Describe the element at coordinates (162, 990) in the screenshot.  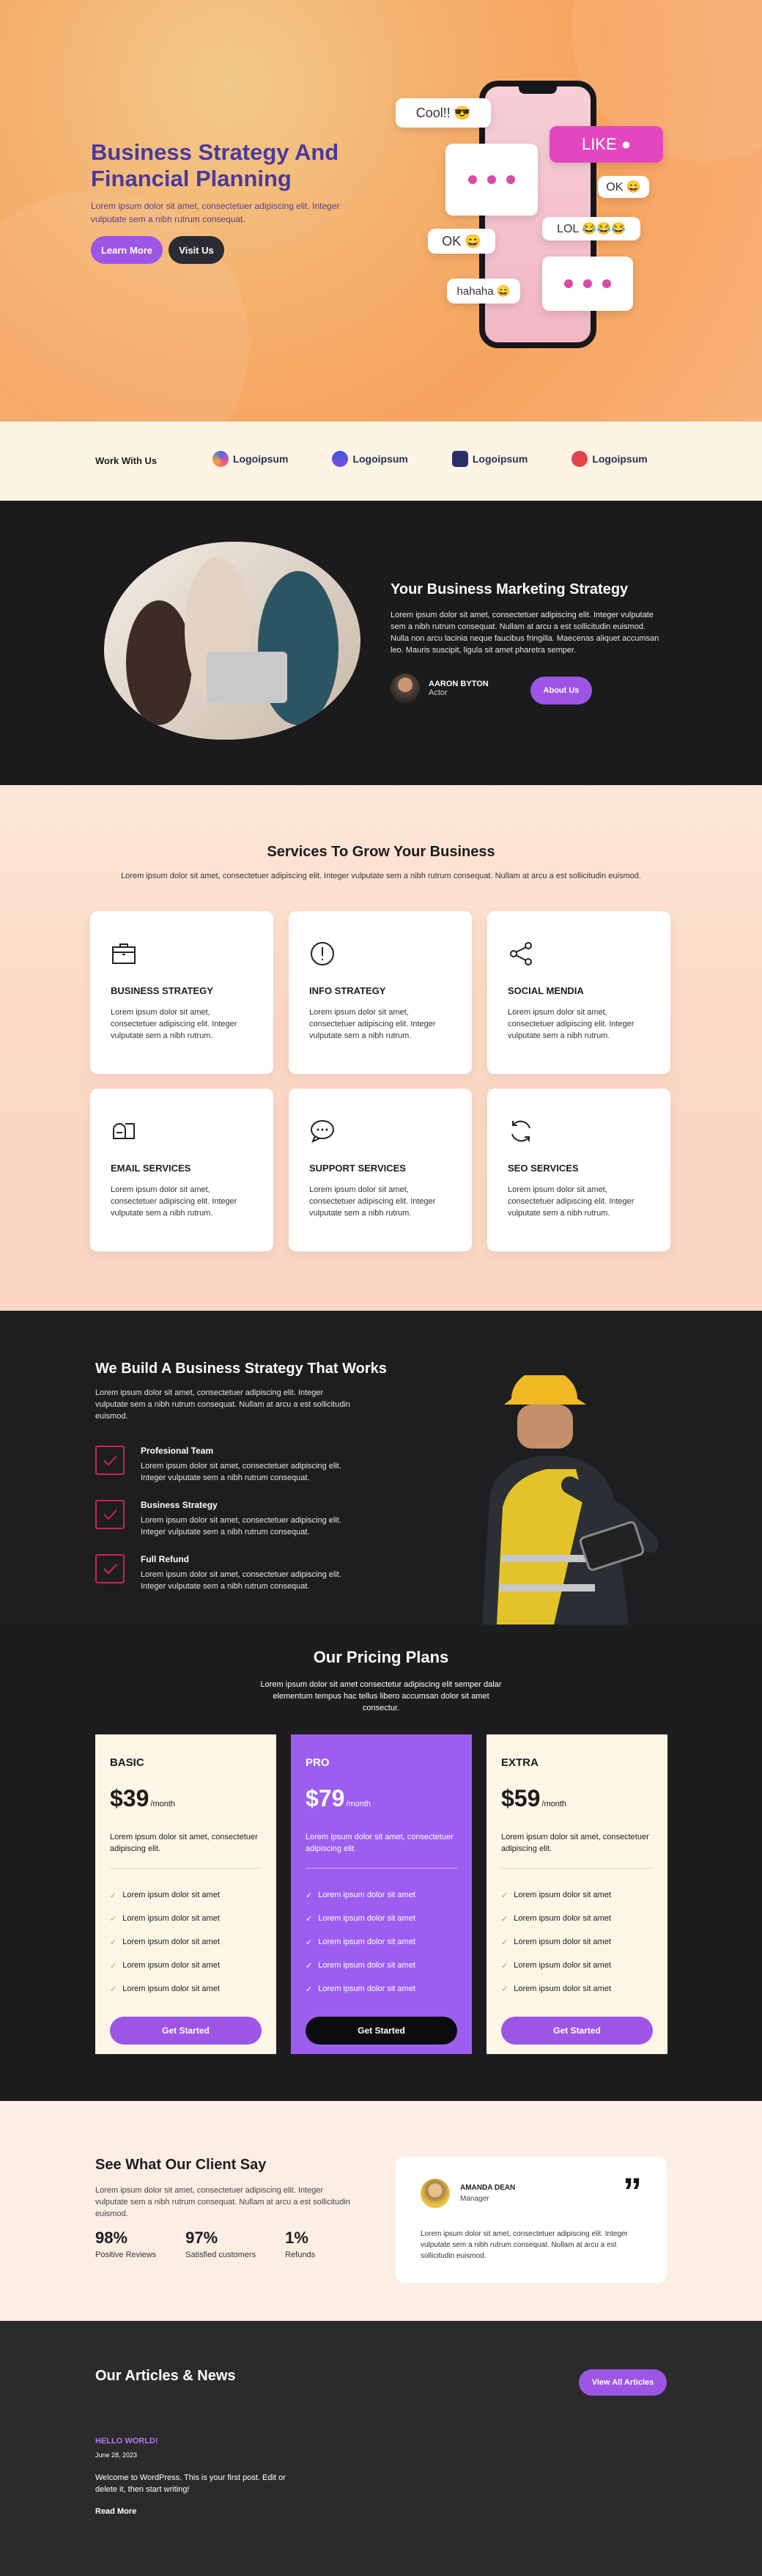
I see `service-title: BUSINESS STRATEGY` at that location.